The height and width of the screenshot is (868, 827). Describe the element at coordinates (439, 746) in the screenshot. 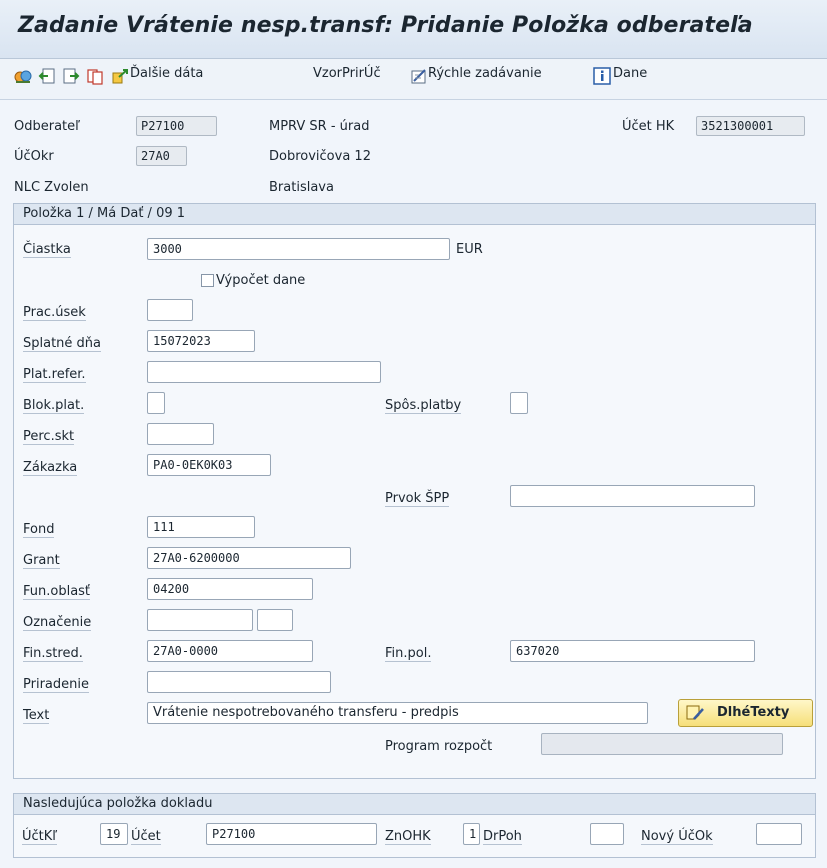

I see `program-rozpoct-label: Program rozpočt` at that location.